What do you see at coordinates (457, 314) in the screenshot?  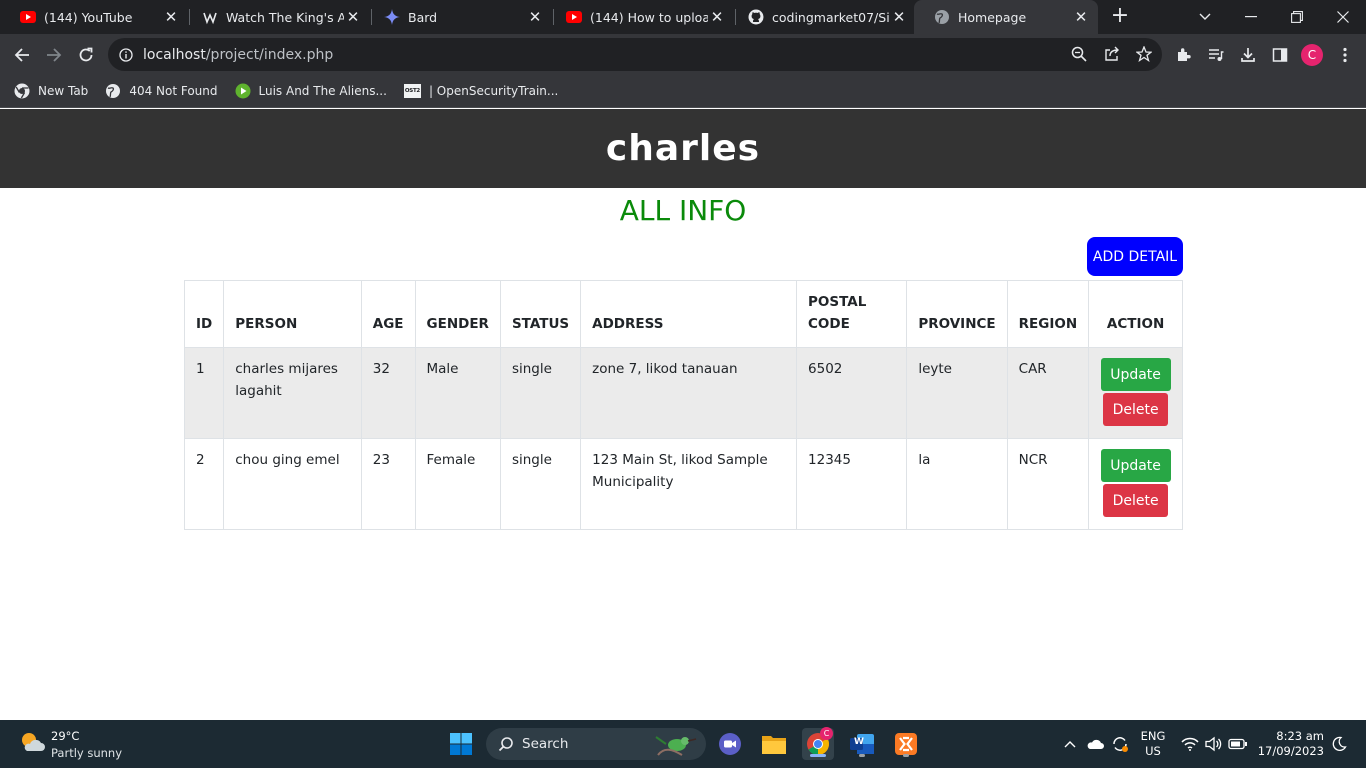 I see `column-header-gender: GENDER` at bounding box center [457, 314].